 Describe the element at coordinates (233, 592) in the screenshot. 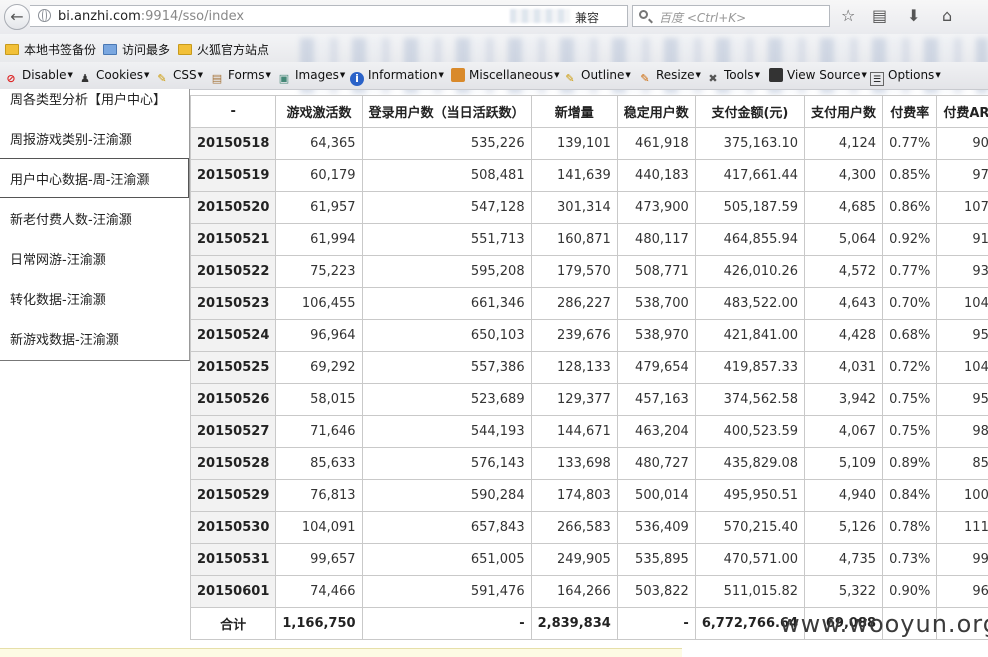

I see `date-cell: 20150601` at that location.